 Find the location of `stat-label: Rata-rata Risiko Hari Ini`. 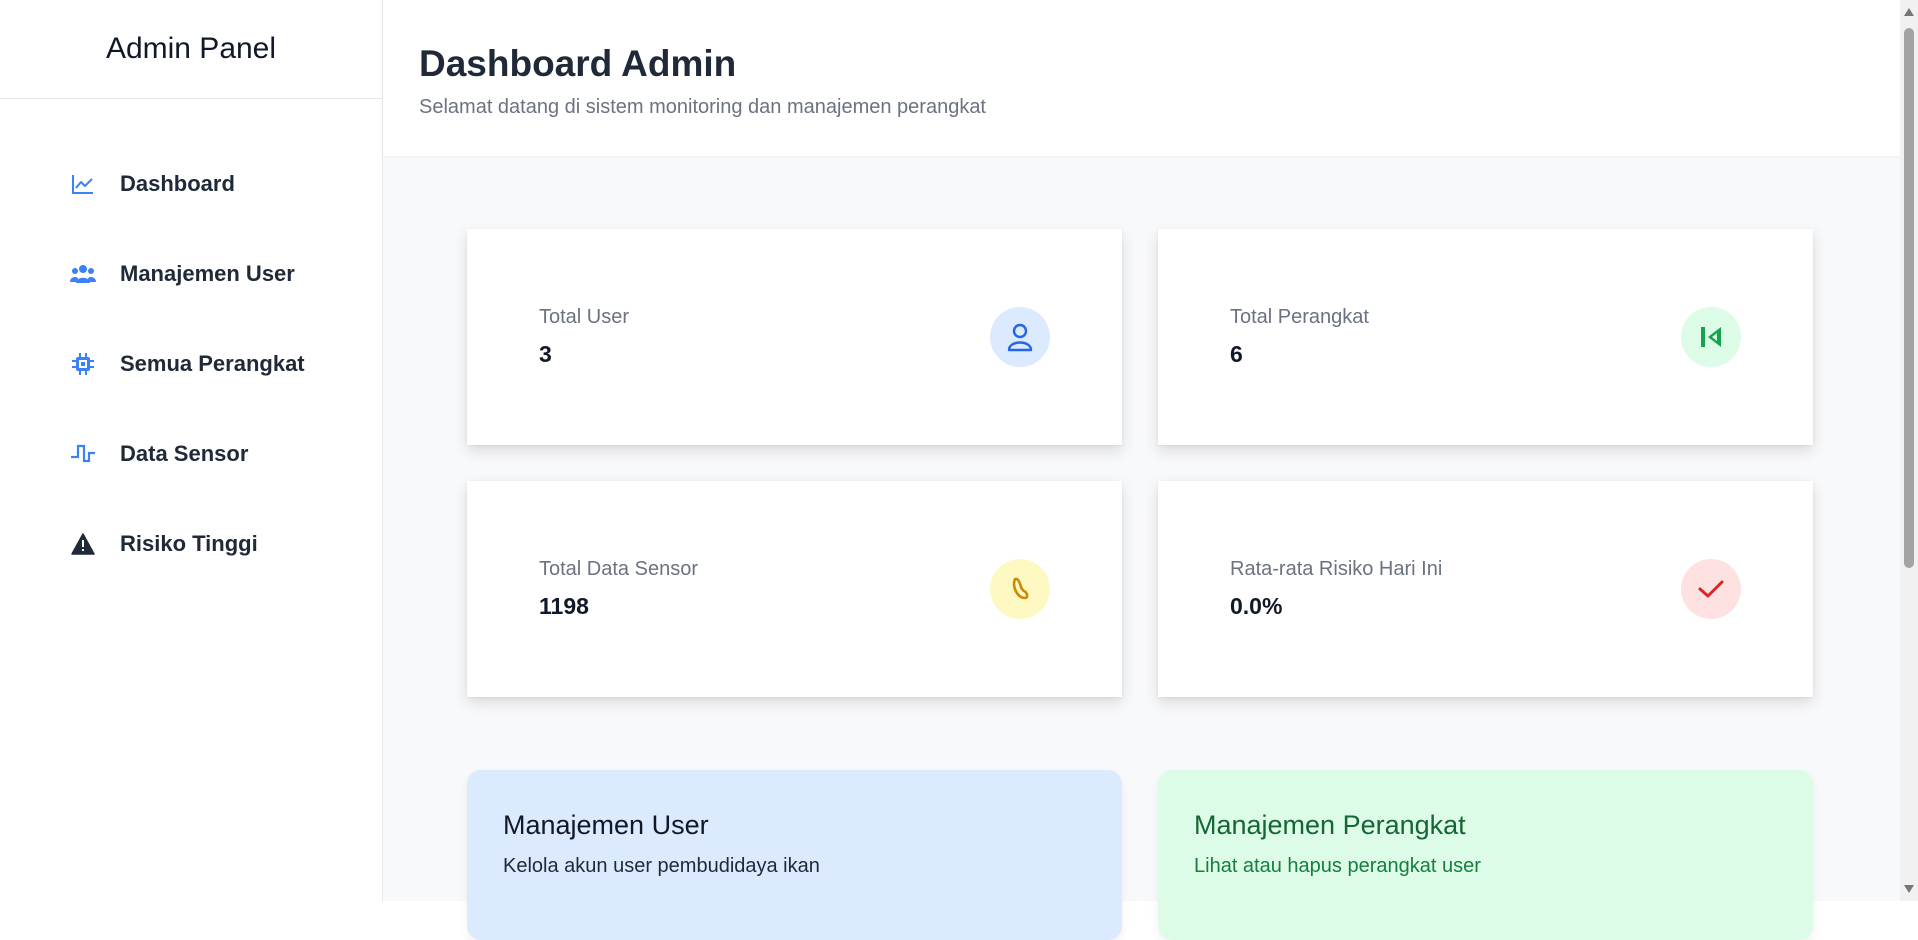

stat-label: Rata-rata Risiko Hari Ini is located at coordinates (1336, 569).